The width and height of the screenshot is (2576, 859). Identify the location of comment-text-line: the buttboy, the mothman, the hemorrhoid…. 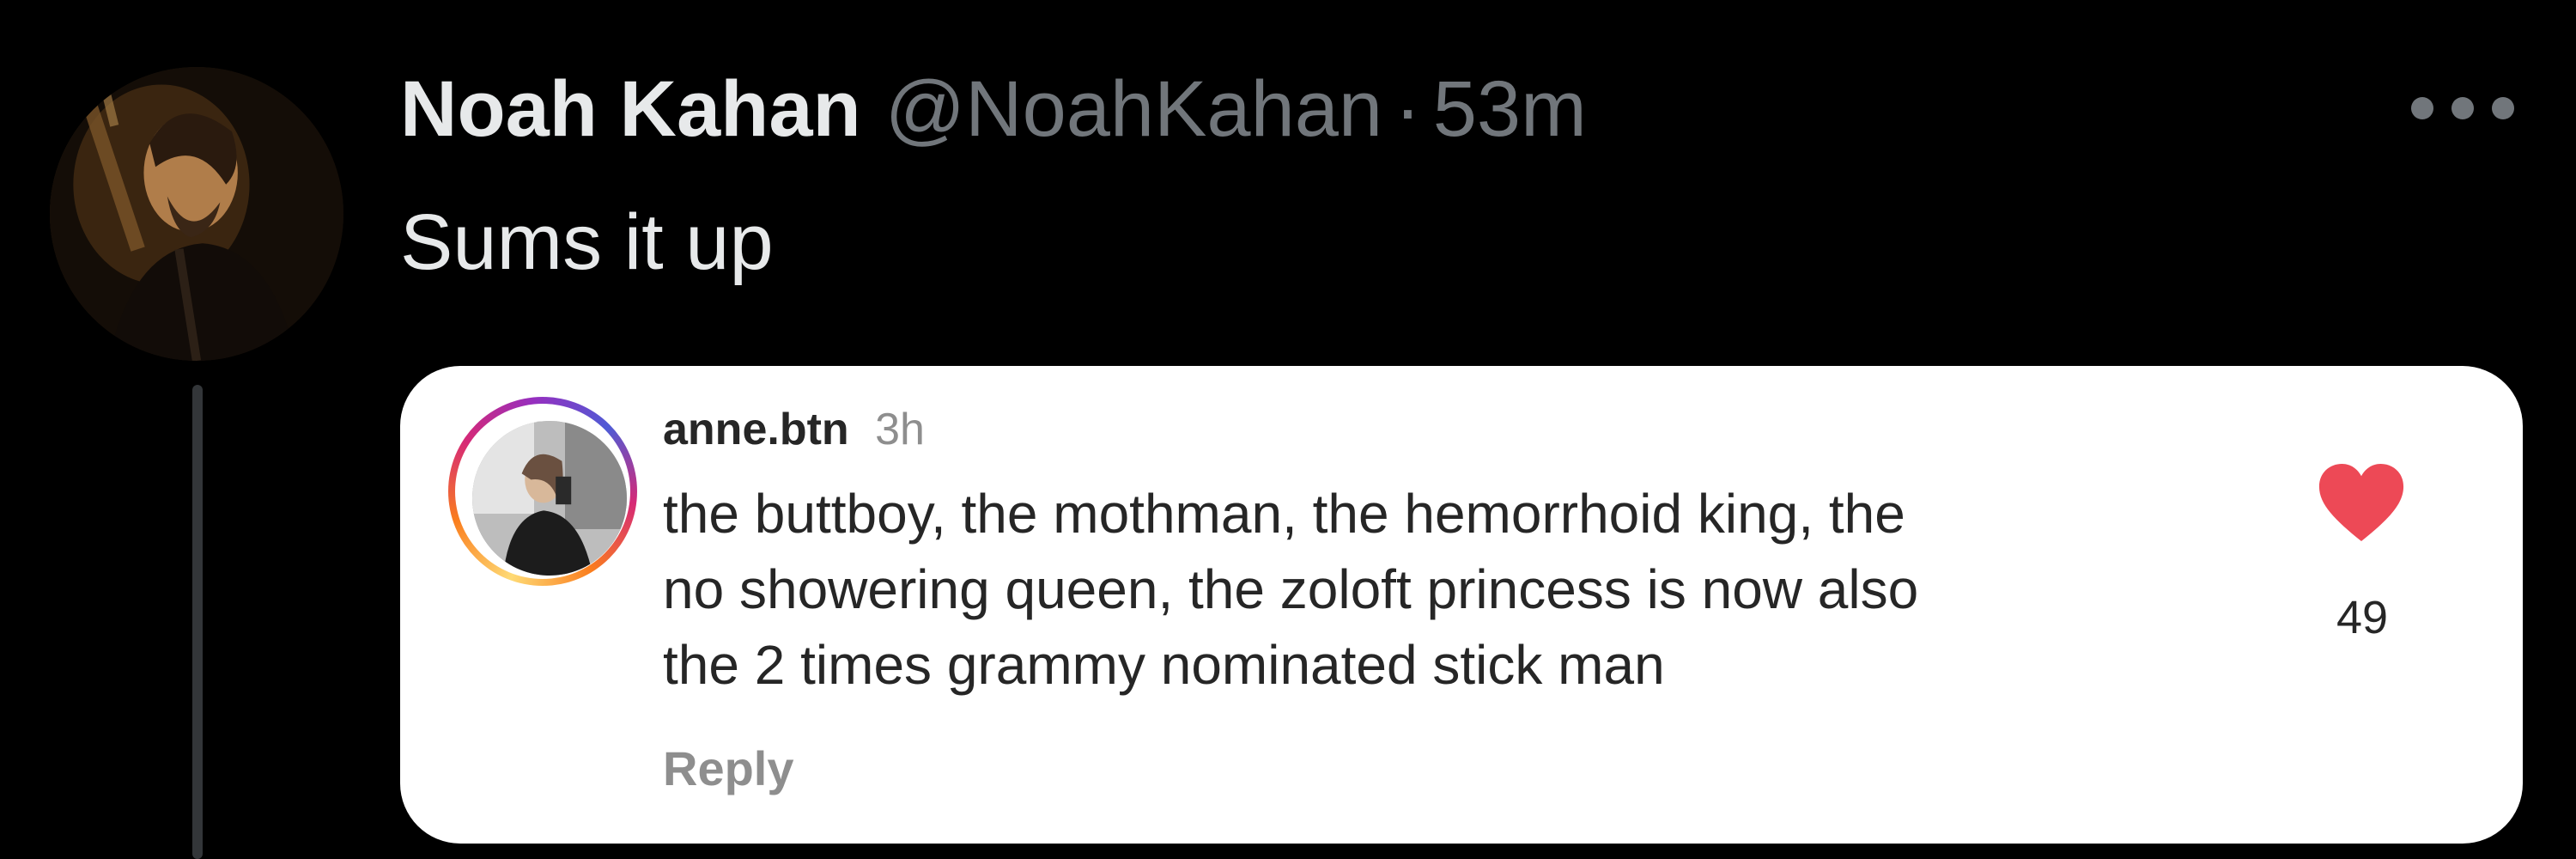
(1284, 514).